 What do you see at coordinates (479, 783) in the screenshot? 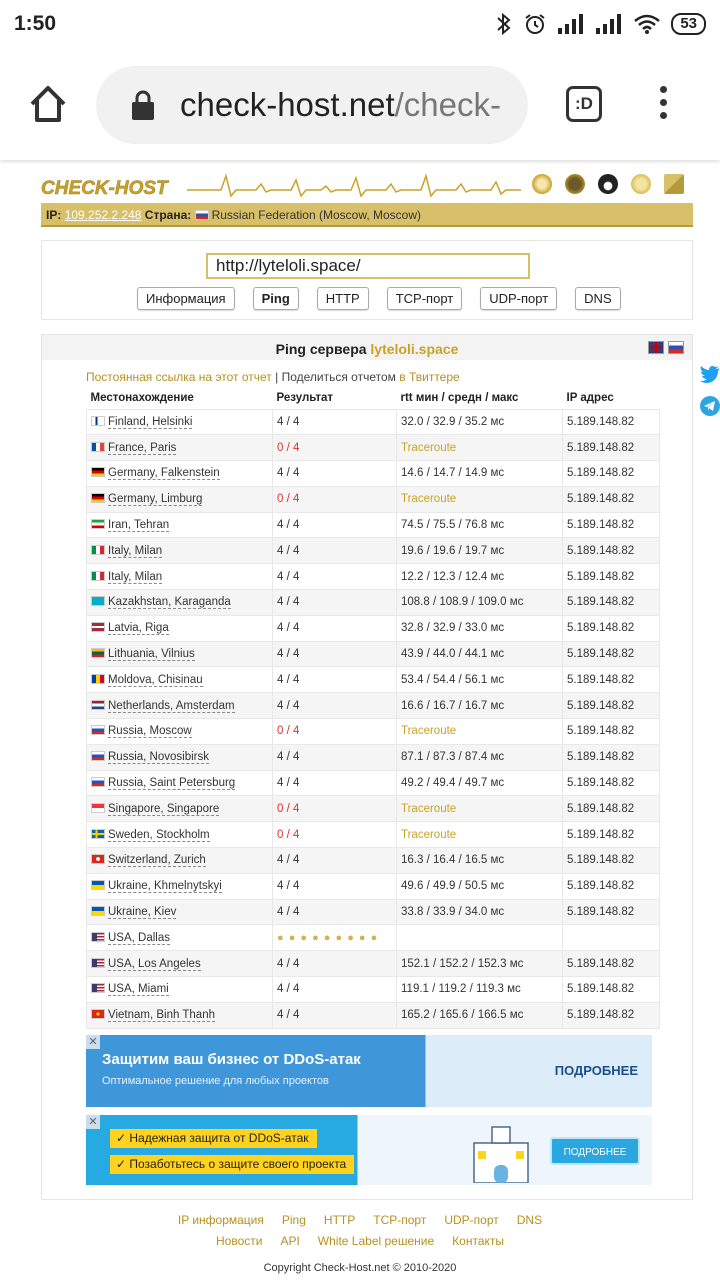
I see `rtt-cell: 49.2 / 49.4 / 49.7 мс` at bounding box center [479, 783].